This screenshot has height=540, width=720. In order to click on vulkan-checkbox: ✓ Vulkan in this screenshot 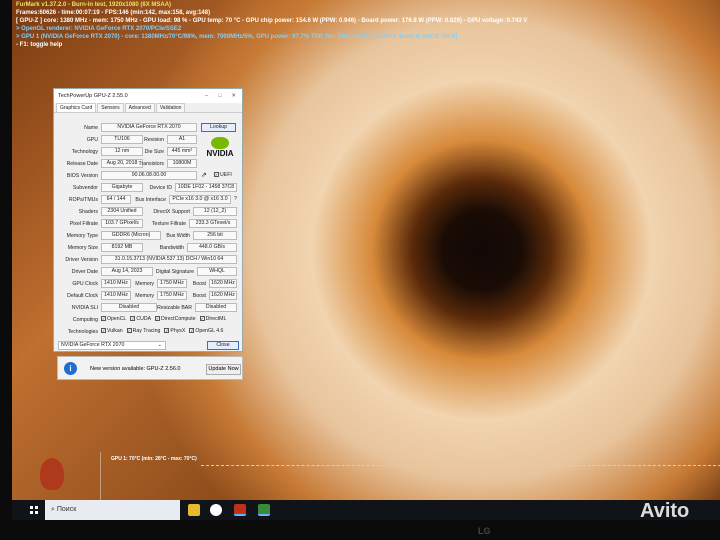, I will do `click(112, 331)`.